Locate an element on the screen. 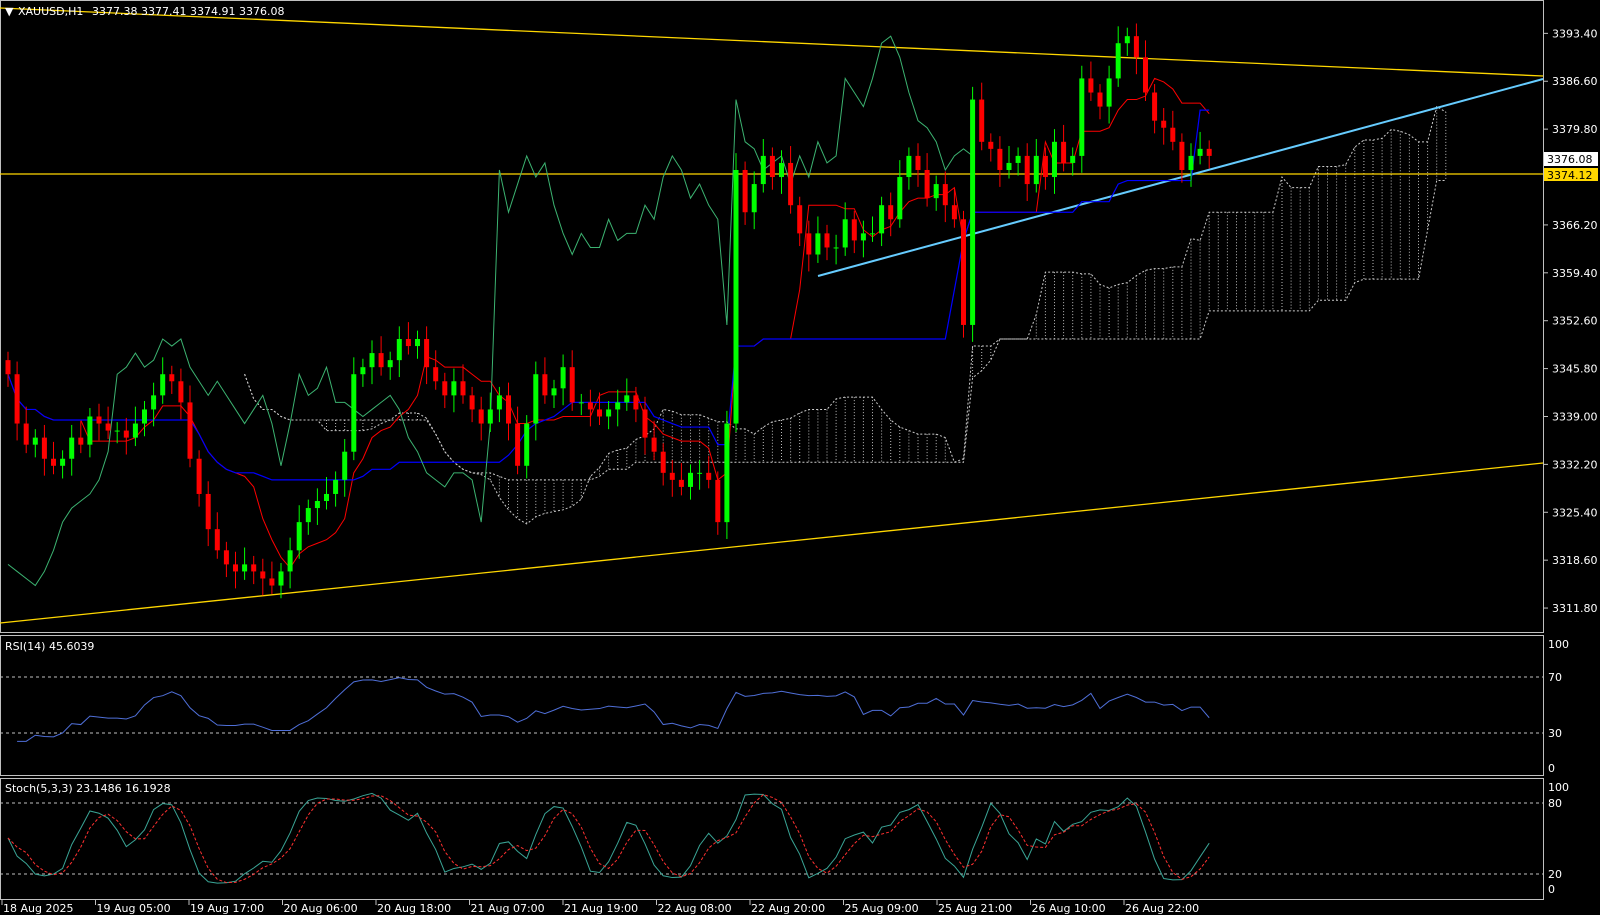 This screenshot has height=915, width=1600. time-tick-label: 21 Aug 07:00 is located at coordinates (508, 908).